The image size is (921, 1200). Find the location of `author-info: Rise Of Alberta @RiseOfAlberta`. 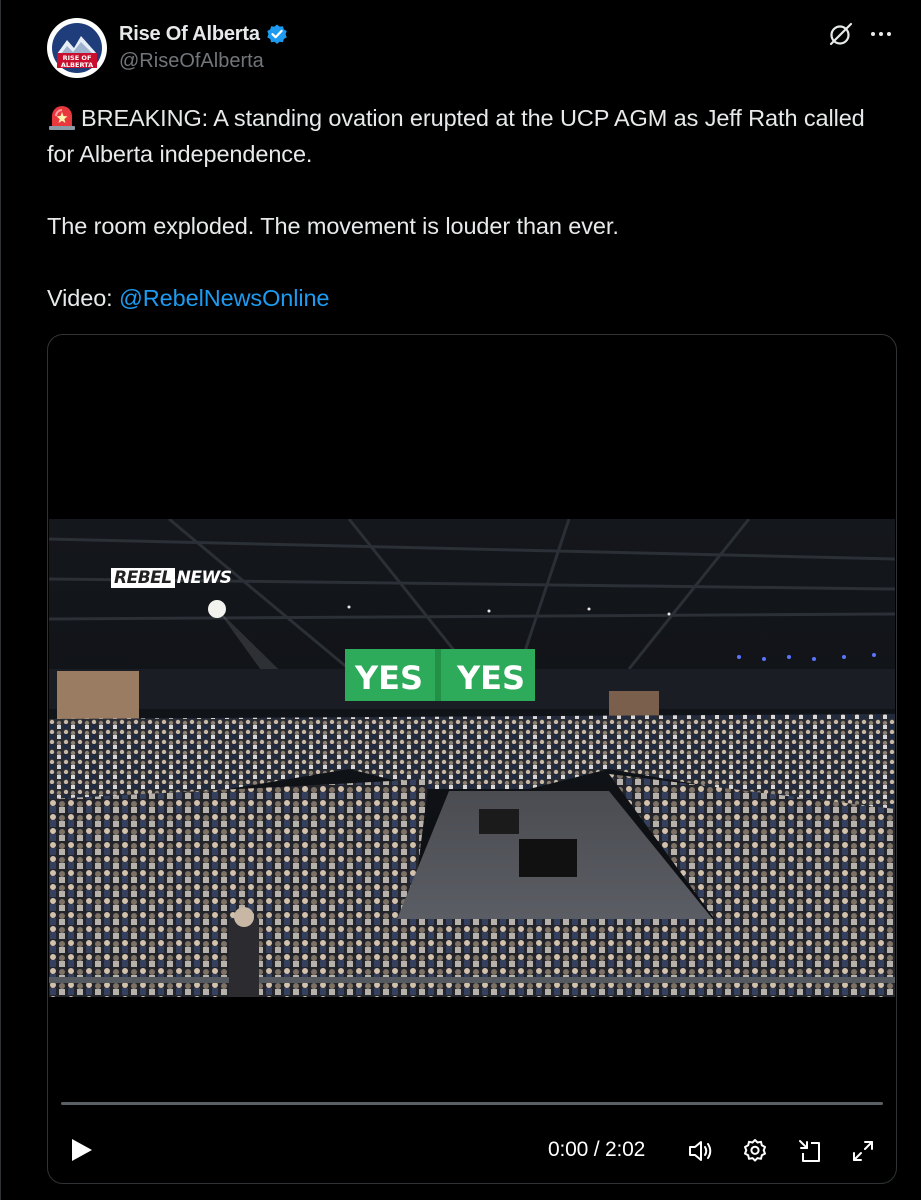

author-info: Rise Of Alberta @RiseOfAlberta is located at coordinates (204, 47).